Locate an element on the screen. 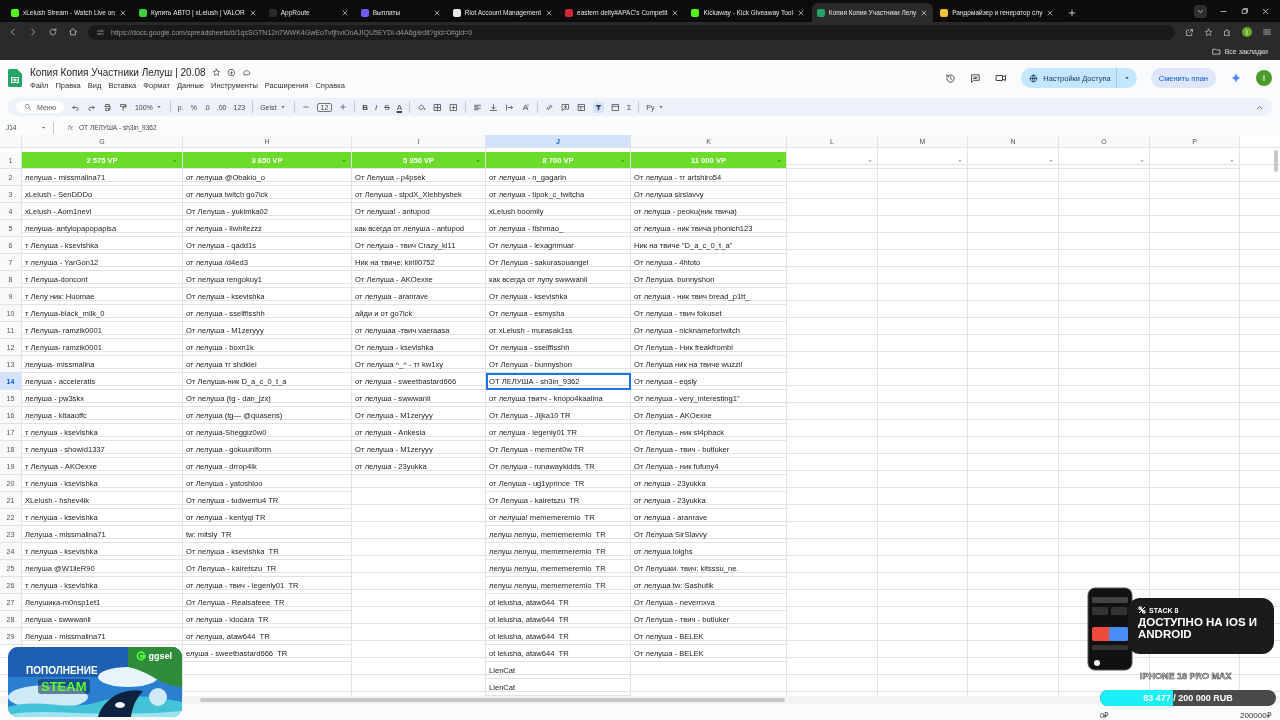 The height and width of the screenshot is (720, 1280). bold-button: B is located at coordinates (365, 107).